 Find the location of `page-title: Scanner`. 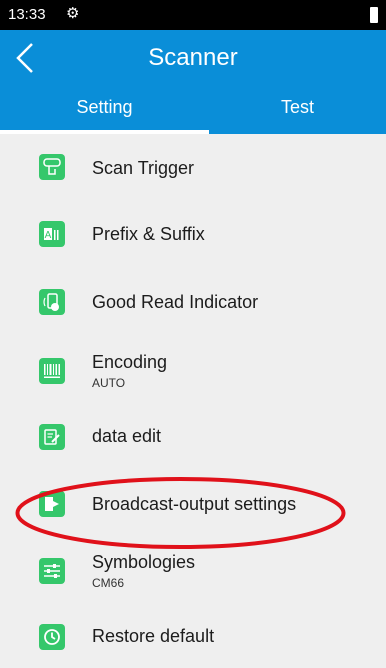

page-title: Scanner is located at coordinates (193, 57).